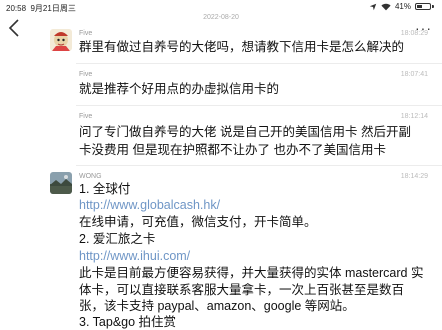  What do you see at coordinates (13, 28) in the screenshot?
I see `chevron-left-icon` at bounding box center [13, 28].